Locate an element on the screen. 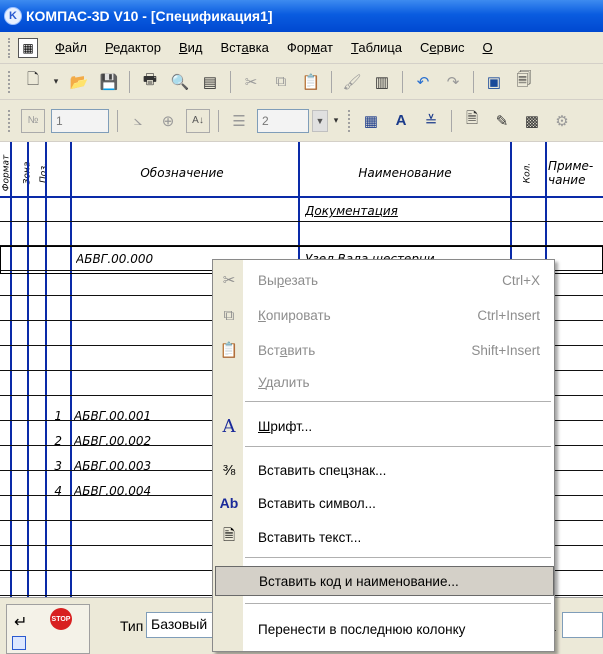 This screenshot has width=603, height=654. menu-item-delete: Удалить is located at coordinates (384, 382).